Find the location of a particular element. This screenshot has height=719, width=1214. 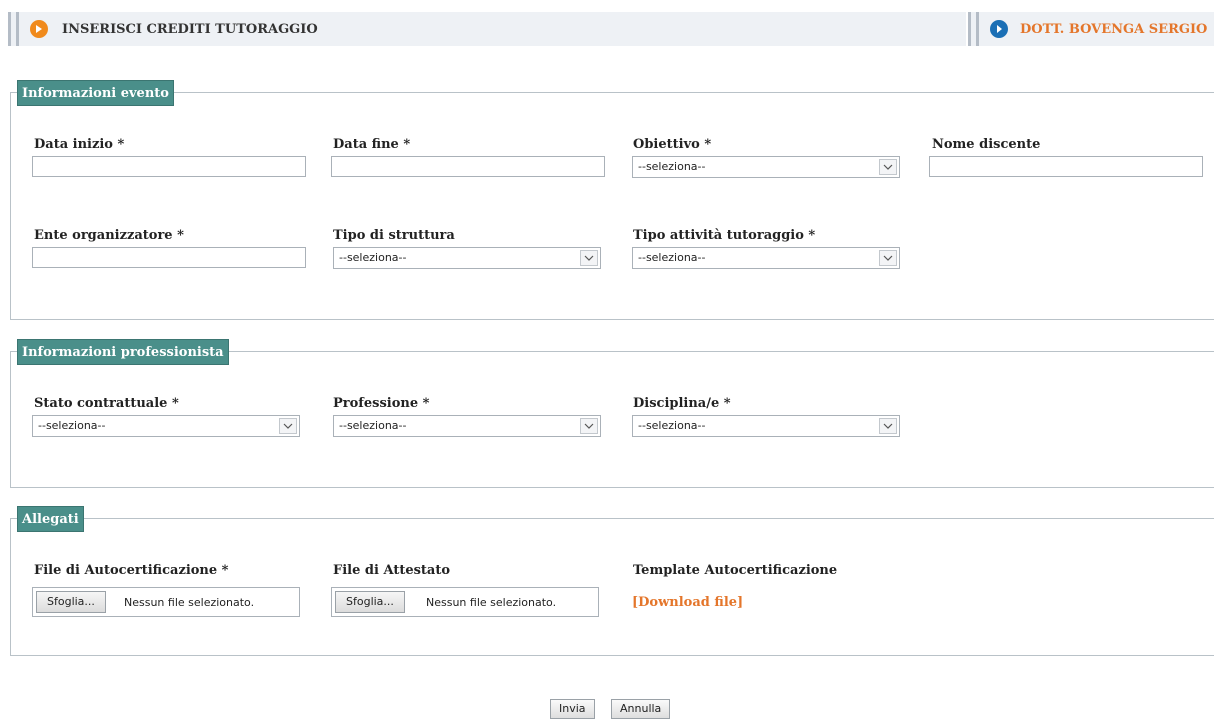

play-icon is located at coordinates (39, 29).